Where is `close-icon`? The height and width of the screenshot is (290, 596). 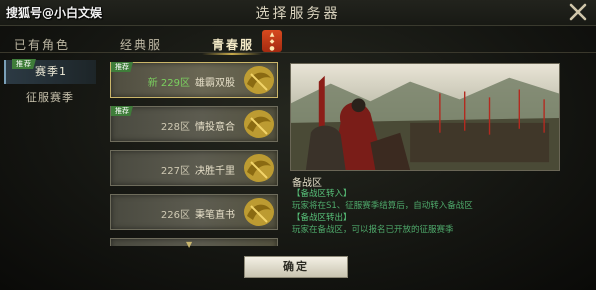 close-icon is located at coordinates (578, 12).